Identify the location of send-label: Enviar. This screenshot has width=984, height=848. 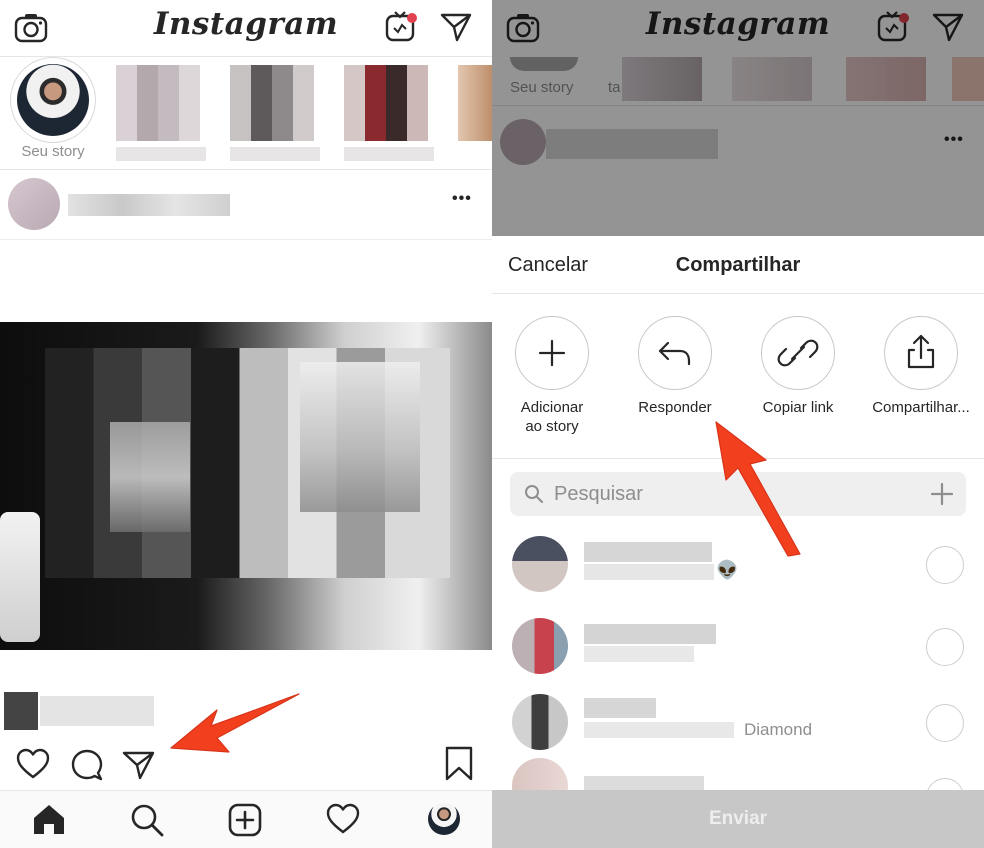
(738, 818).